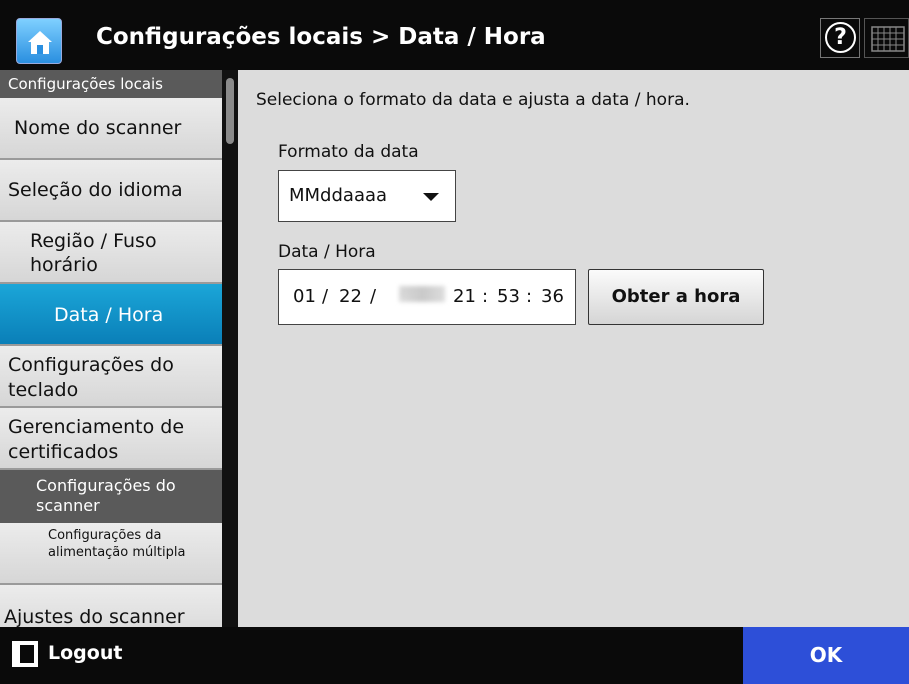 Image resolution: width=909 pixels, height=684 pixels. What do you see at coordinates (111, 554) in the screenshot?
I see `sidebar-item-multifeed: Configurações da alimentação múltipla` at bounding box center [111, 554].